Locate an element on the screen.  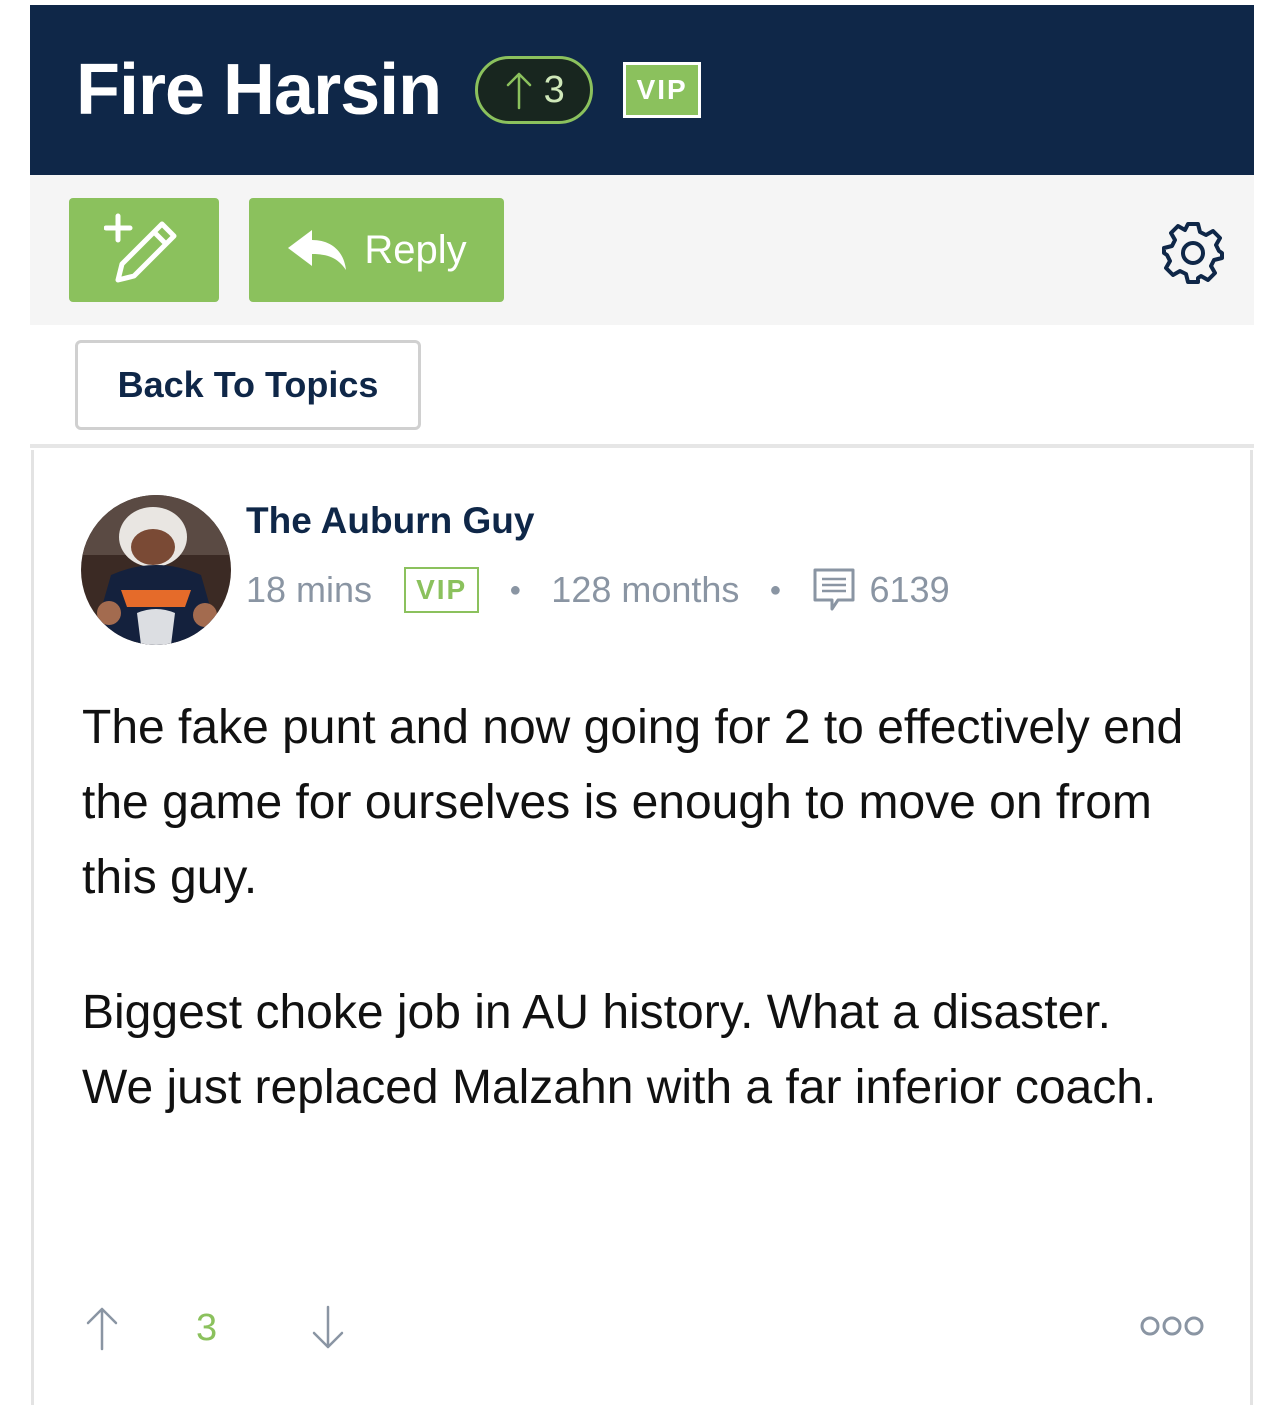
arrow-down-icon is located at coordinates (328, 1327).